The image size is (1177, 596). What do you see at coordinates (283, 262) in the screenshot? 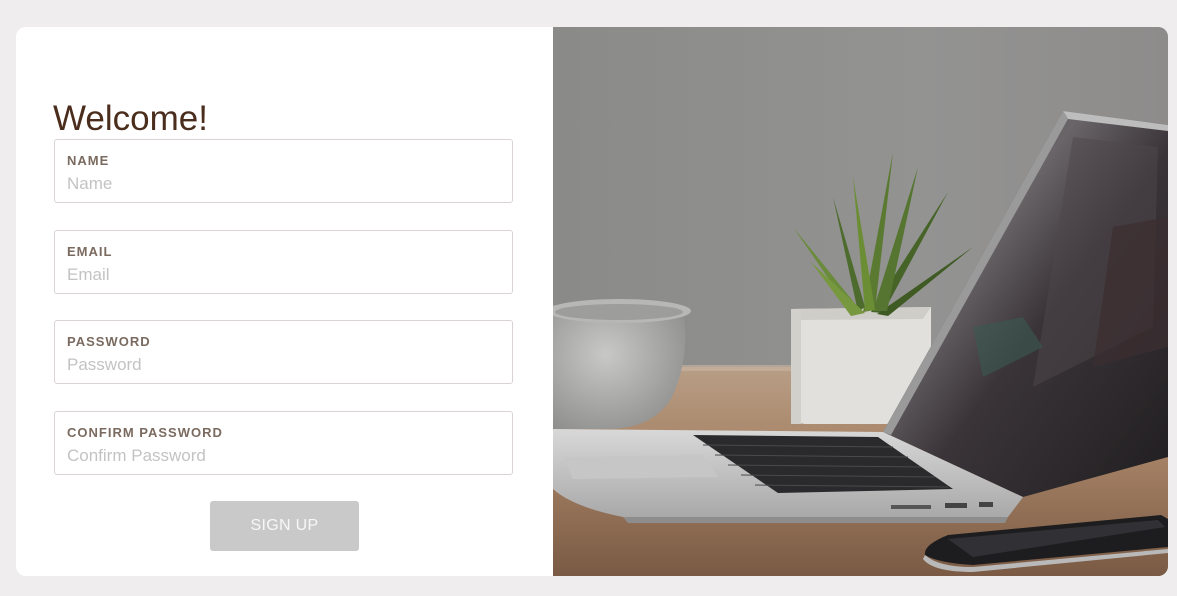
I see `email-field-group: EMAIL` at bounding box center [283, 262].